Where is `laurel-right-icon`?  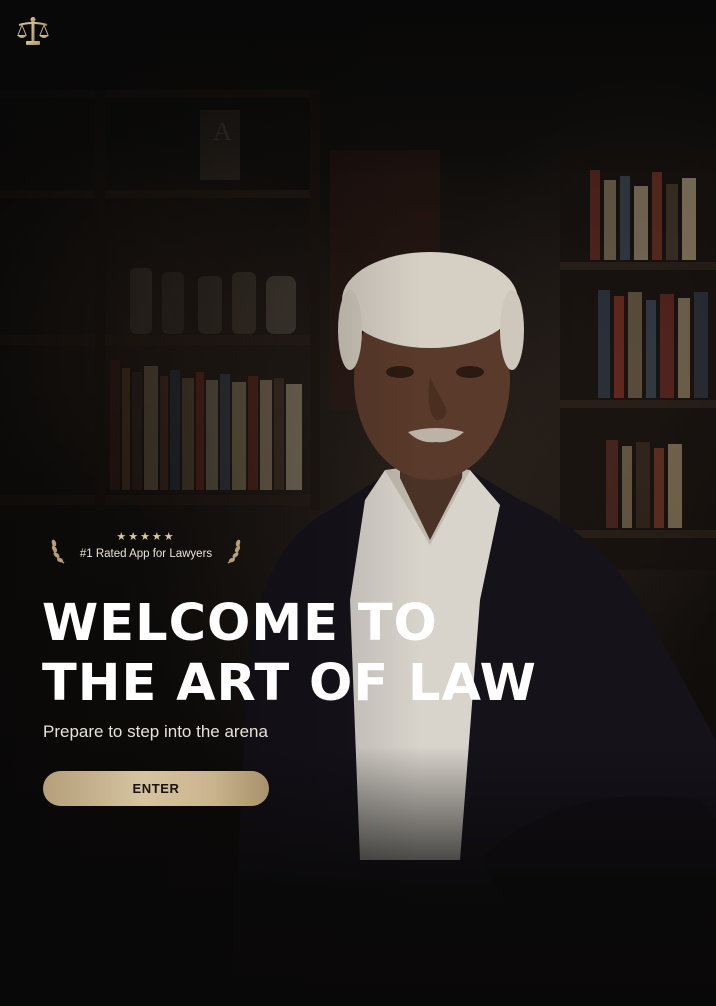
laurel-right-icon is located at coordinates (234, 551).